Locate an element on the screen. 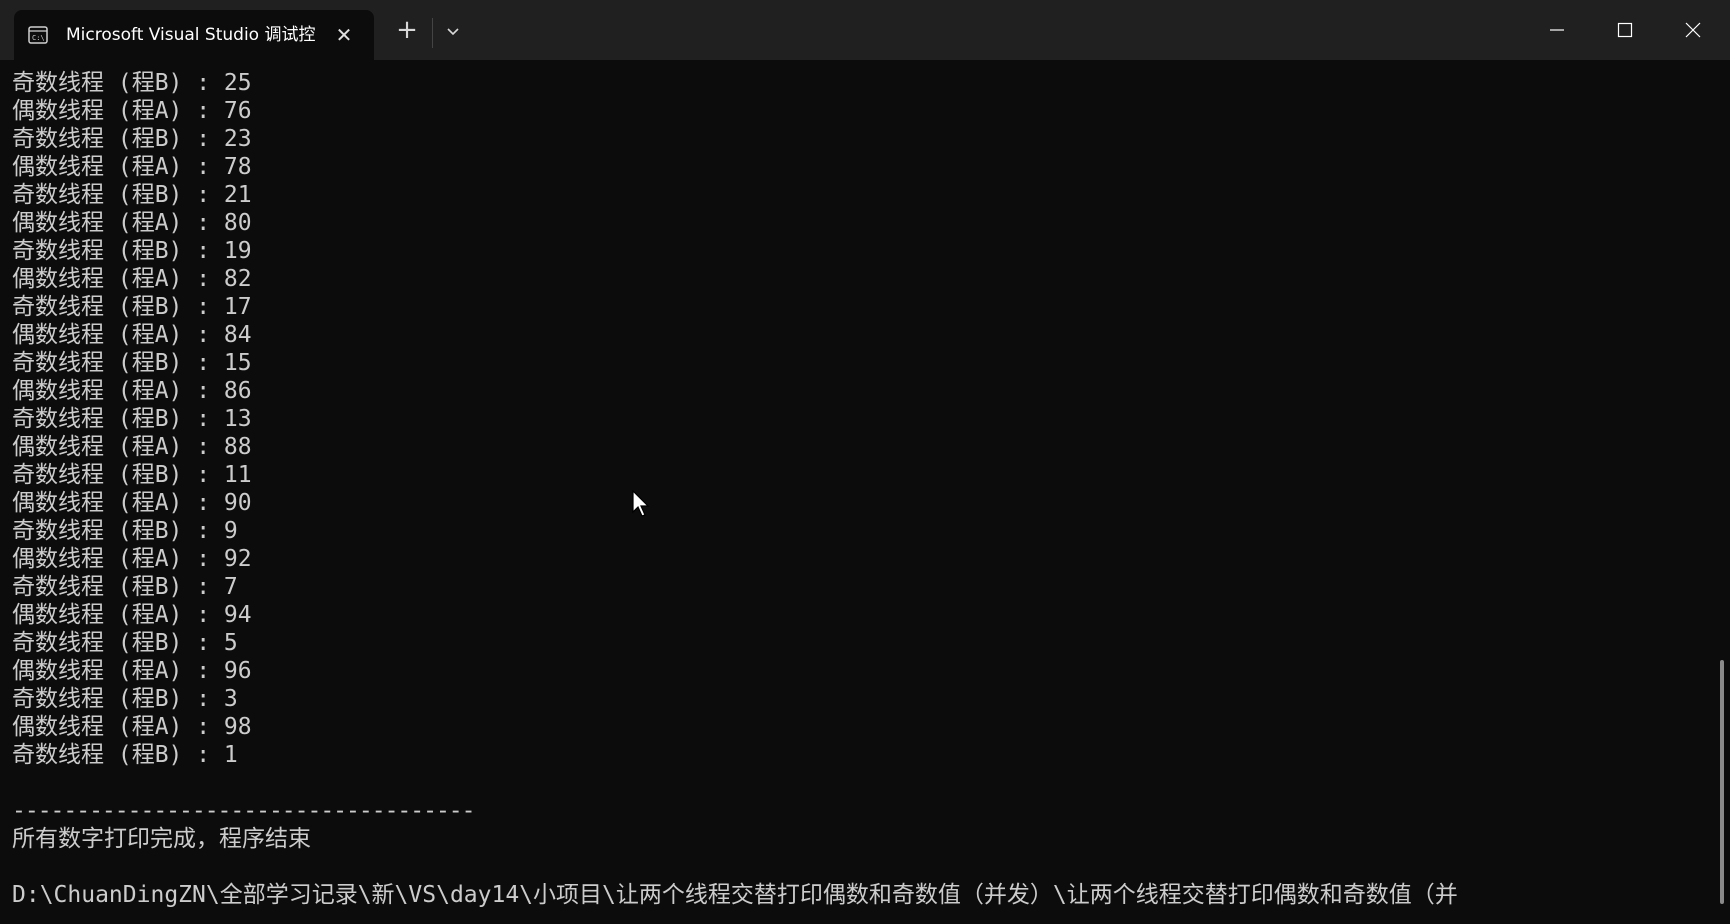 The height and width of the screenshot is (924, 1730). output-line: 奇数线程 (程B) : 5 is located at coordinates (125, 643).